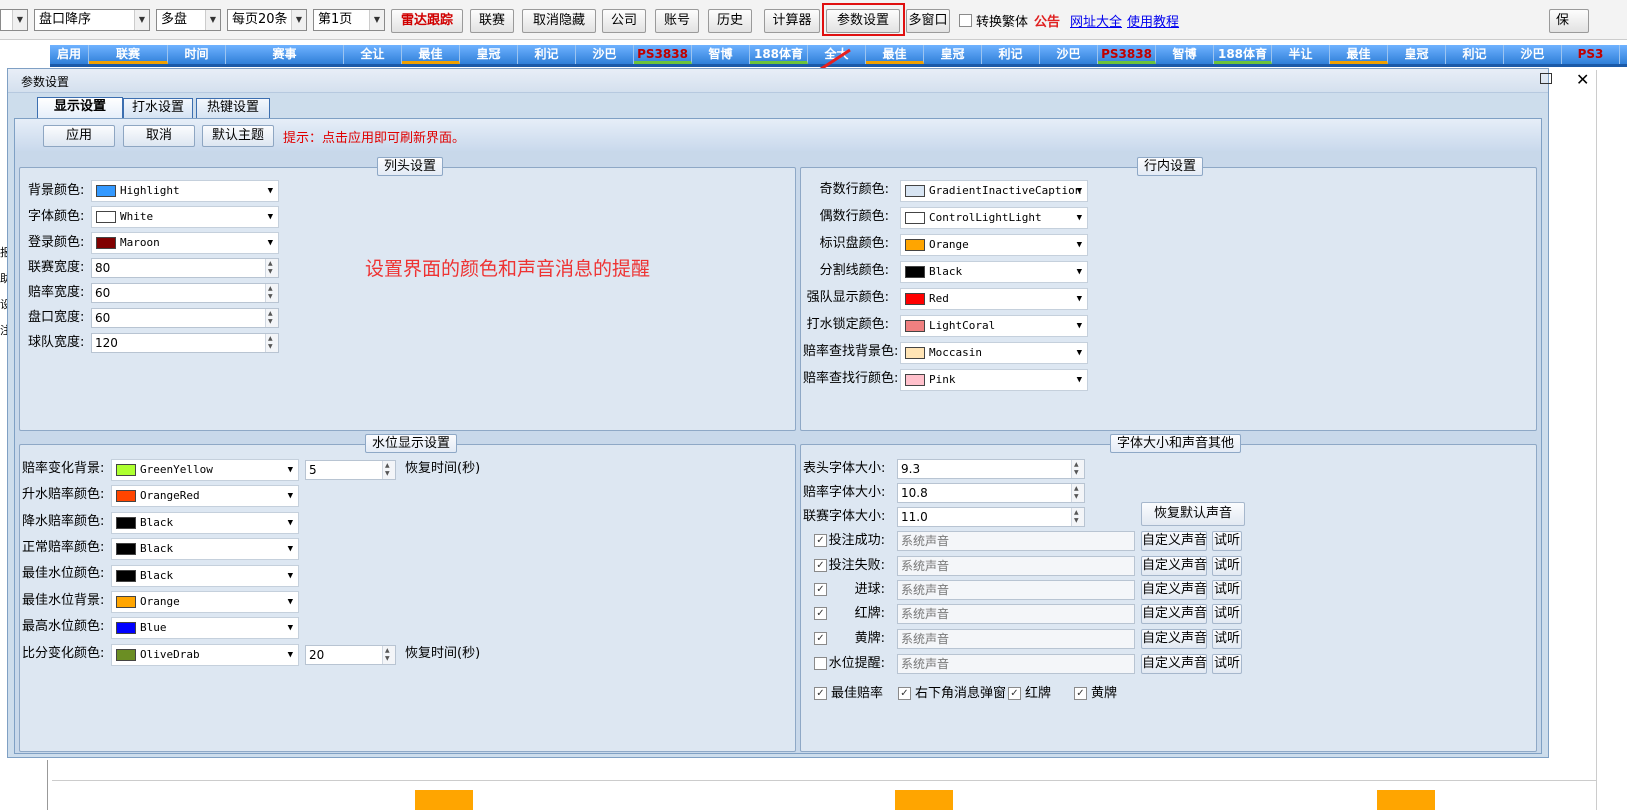 The image size is (1627, 810). I want to click on unhide-button: 取消隐藏, so click(559, 21).